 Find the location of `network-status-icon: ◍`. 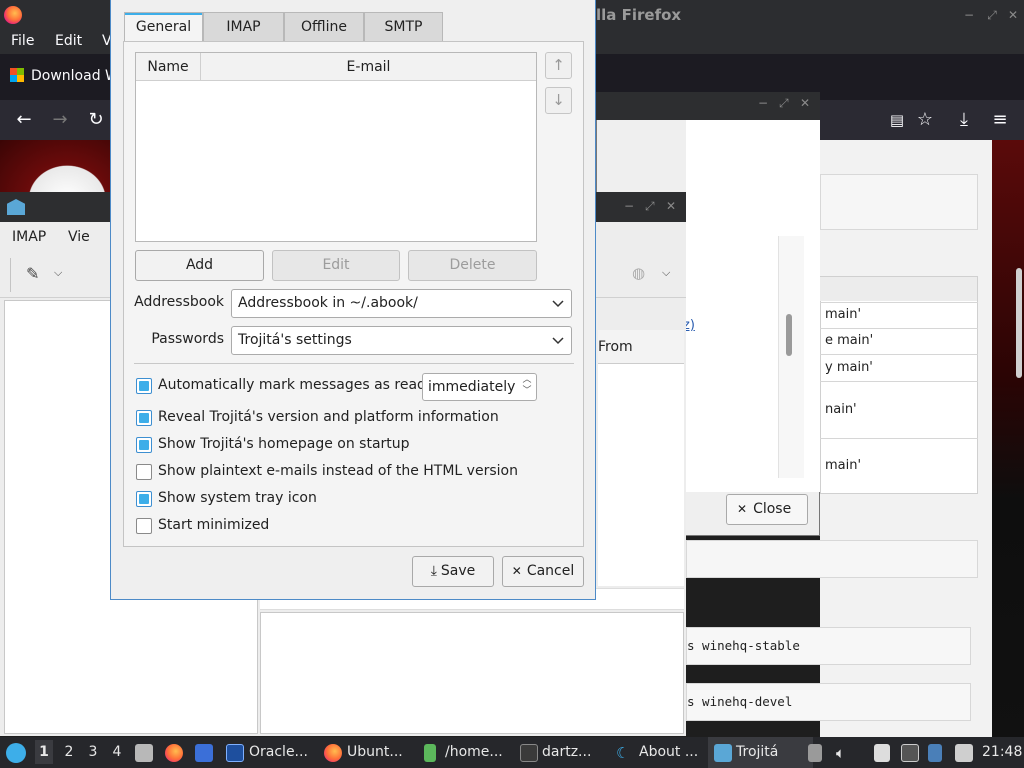

network-status-icon: ◍ is located at coordinates (638, 273).